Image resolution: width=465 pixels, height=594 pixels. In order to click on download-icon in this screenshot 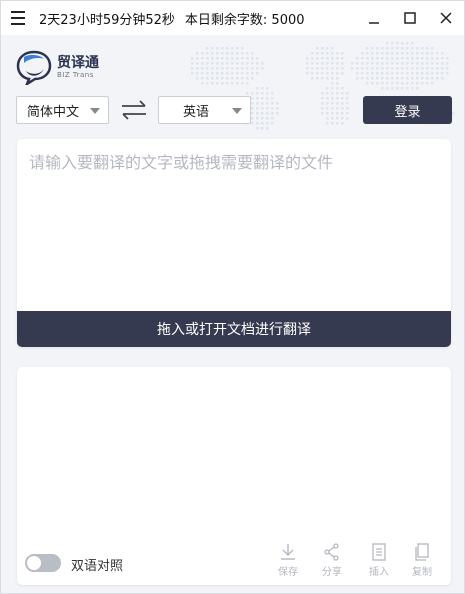, I will do `click(288, 552)`.